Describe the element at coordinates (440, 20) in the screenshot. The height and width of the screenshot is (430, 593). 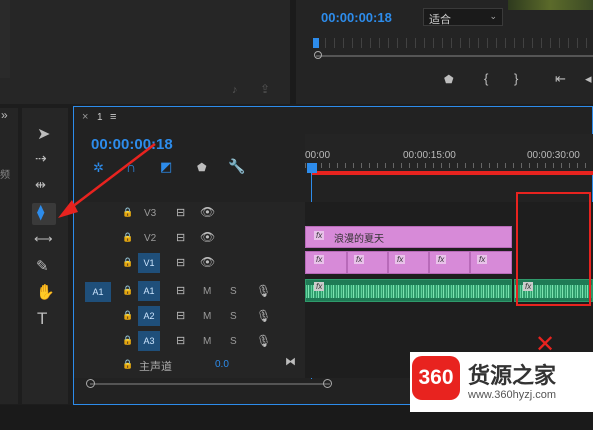
I see `fit-dropdown-label: 适合` at that location.